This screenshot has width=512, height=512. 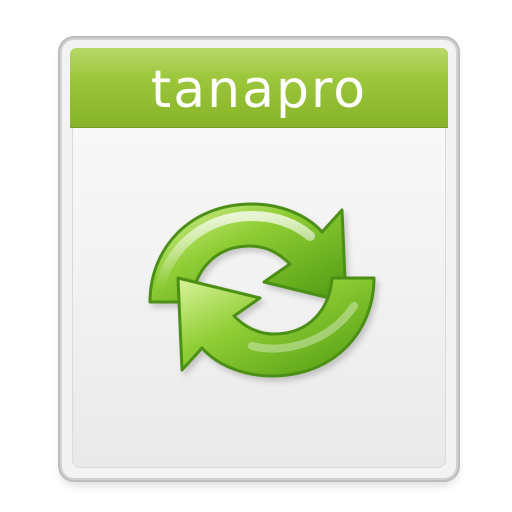 I want to click on brand-label: tanapro, so click(x=259, y=90).